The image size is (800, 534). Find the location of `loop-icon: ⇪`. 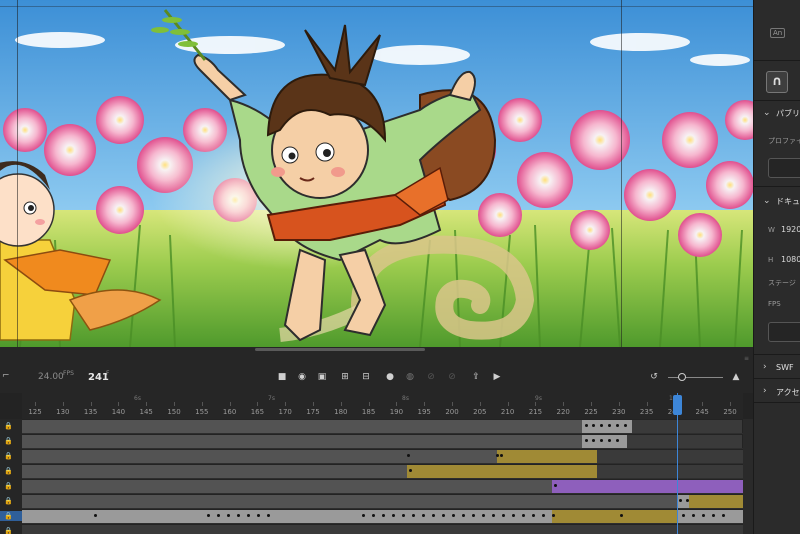

loop-icon: ⇪ is located at coordinates (476, 377).